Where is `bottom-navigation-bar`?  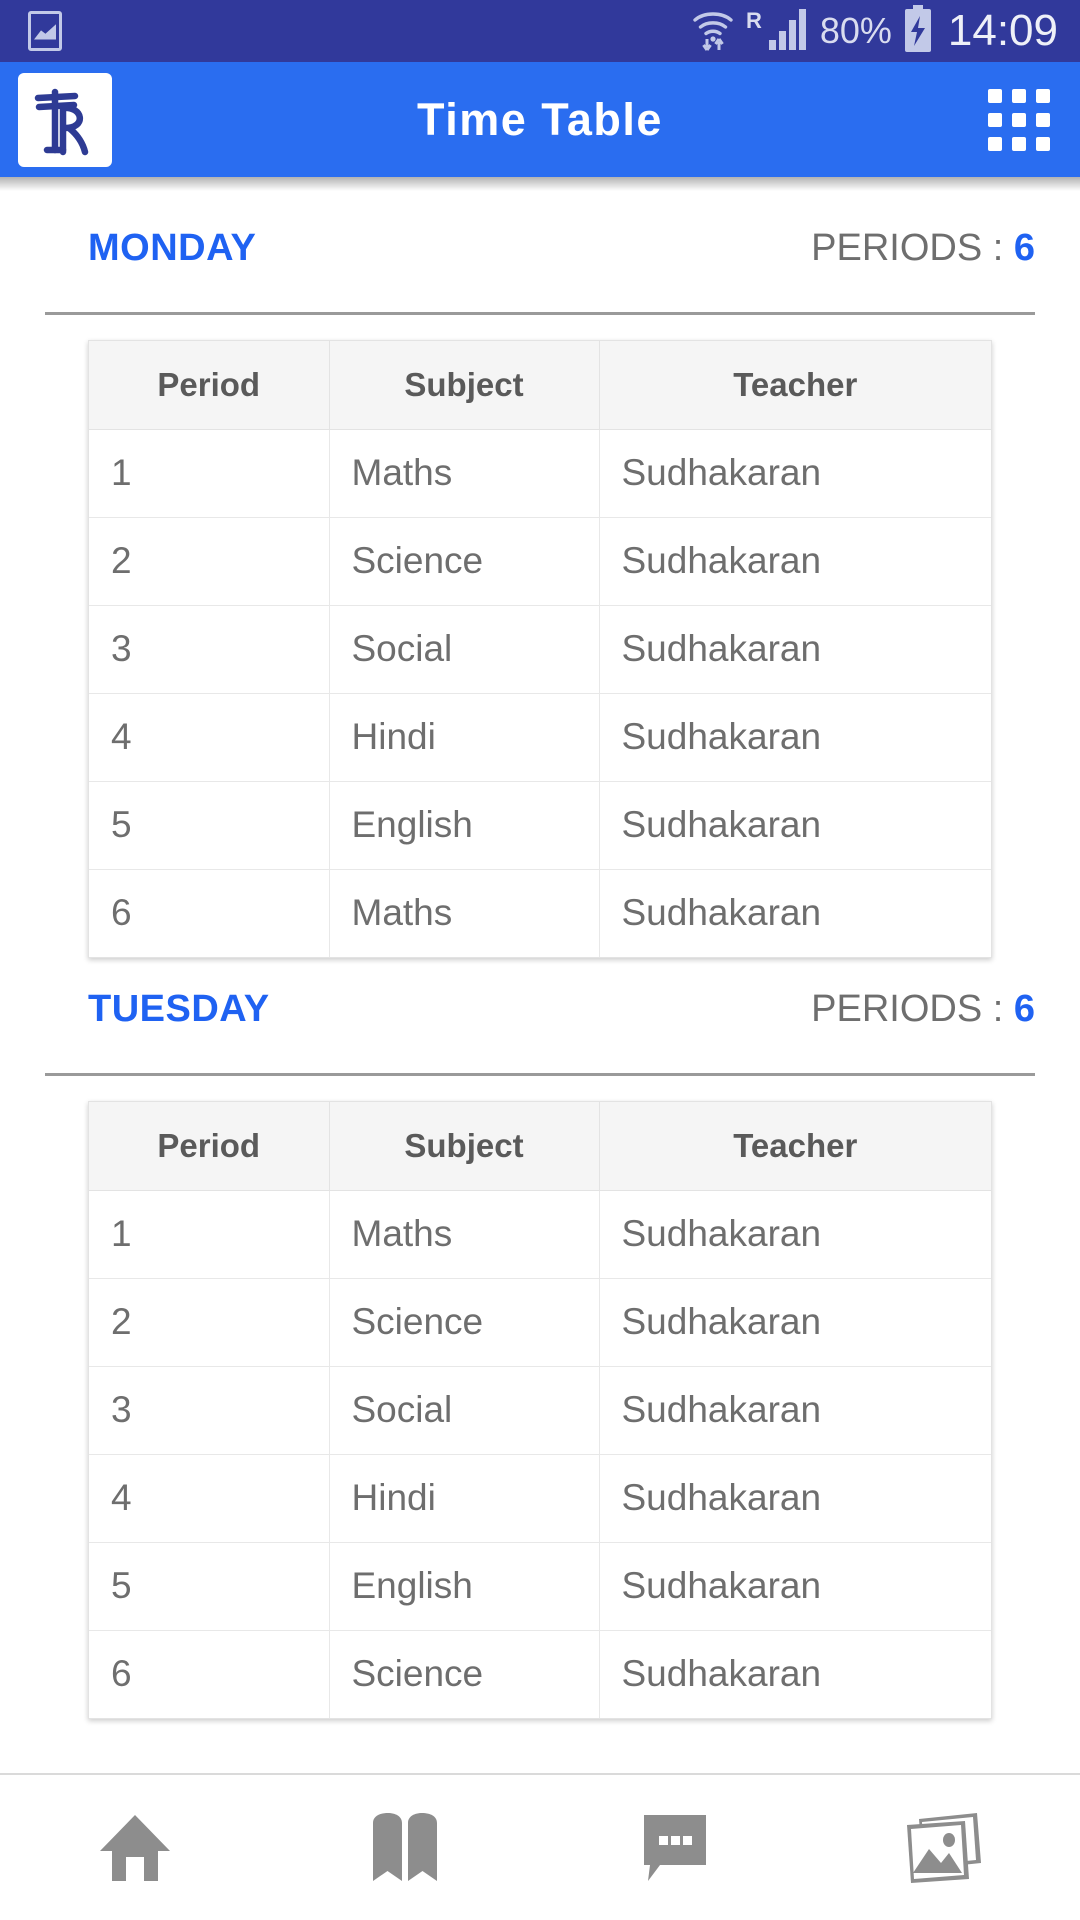 bottom-navigation-bar is located at coordinates (540, 1846).